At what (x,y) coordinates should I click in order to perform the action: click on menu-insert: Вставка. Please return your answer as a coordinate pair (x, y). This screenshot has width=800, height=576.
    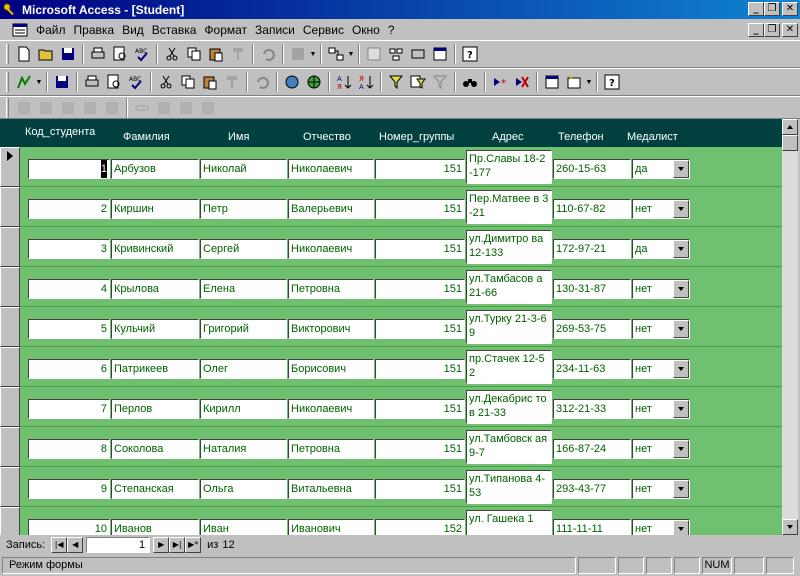
    Looking at the image, I should click on (174, 30).